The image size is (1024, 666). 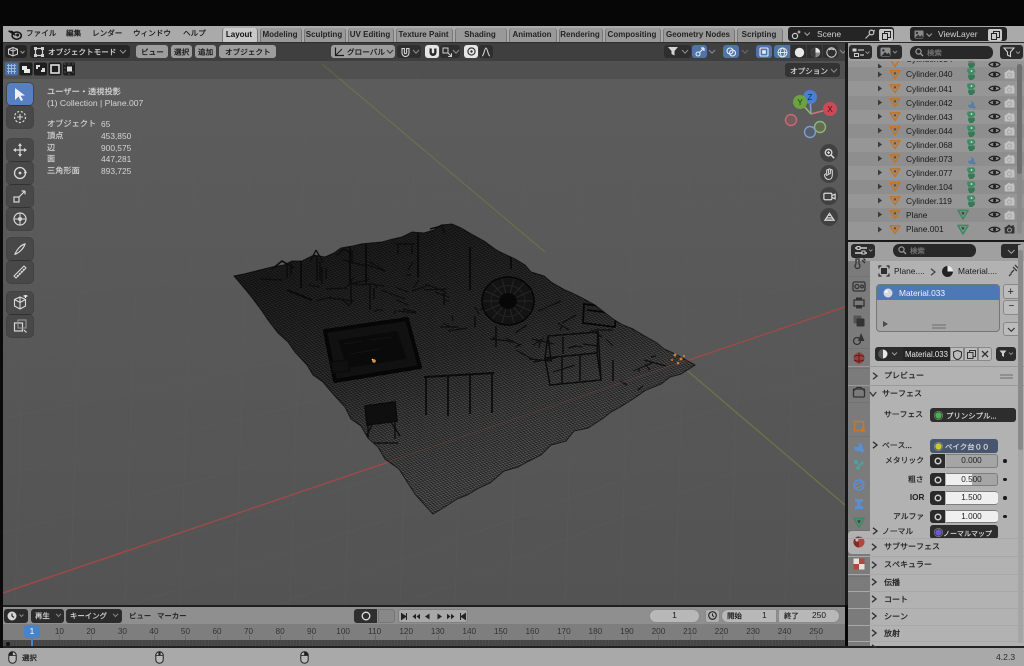 What do you see at coordinates (800, 102) in the screenshot?
I see `svg-text: Y` at bounding box center [800, 102].